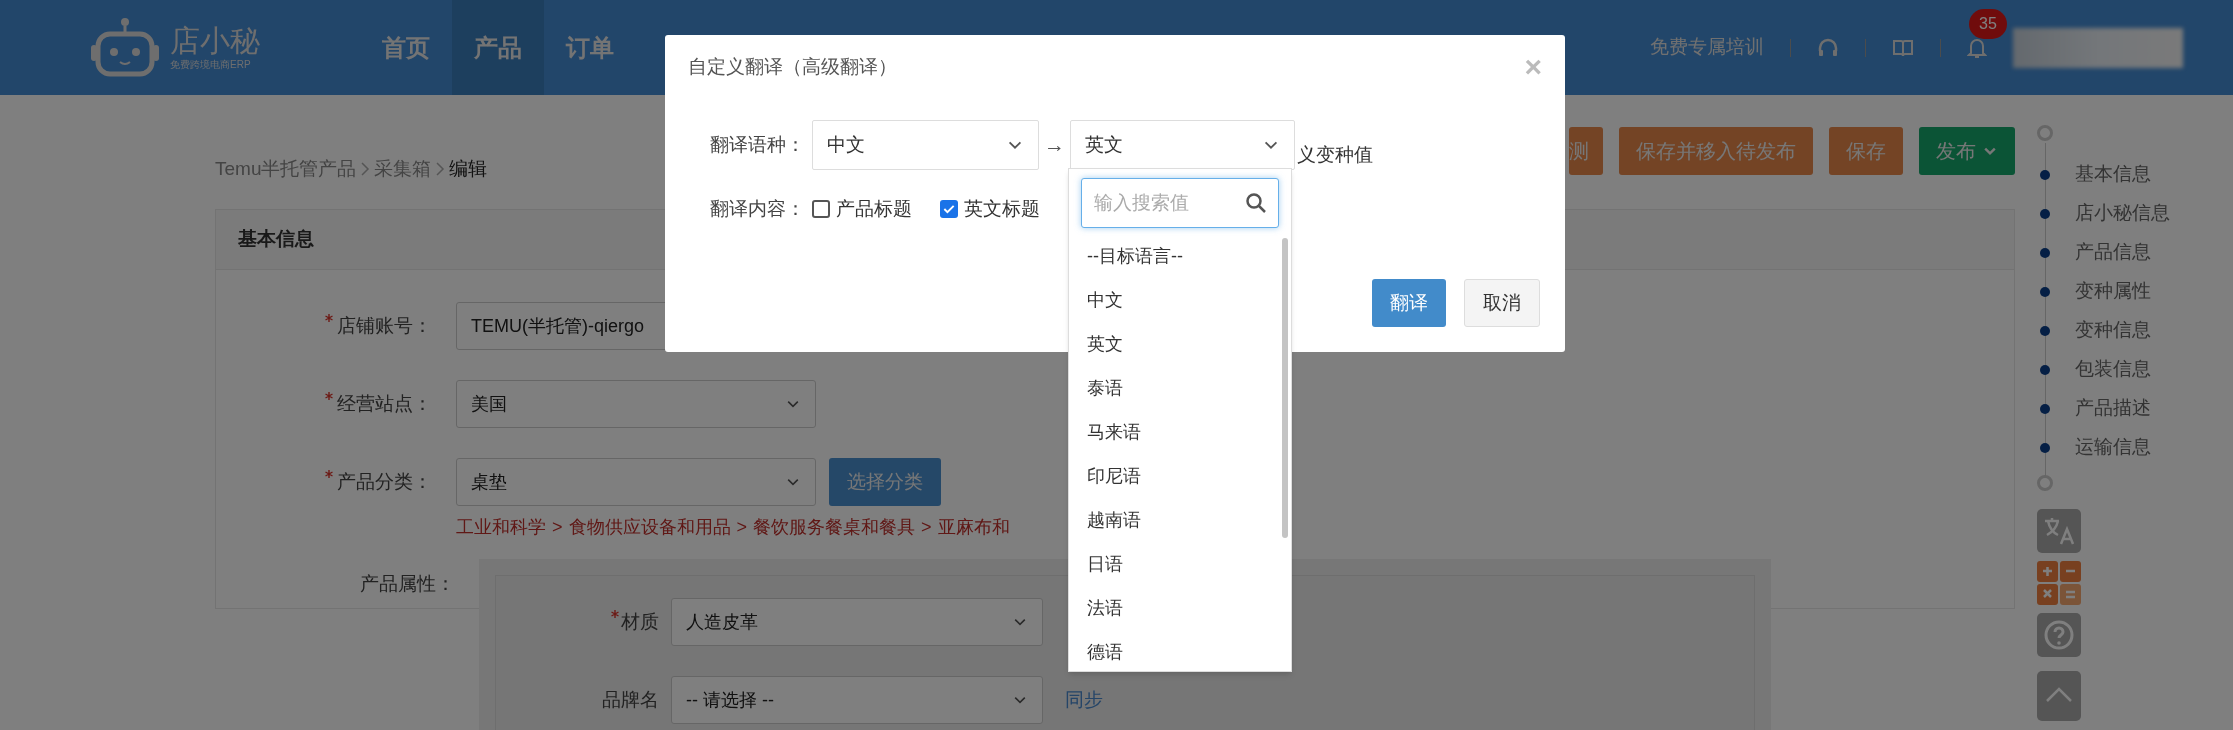 The width and height of the screenshot is (2233, 730). What do you see at coordinates (857, 622) in the screenshot?
I see `select-field: 人造皮革` at bounding box center [857, 622].